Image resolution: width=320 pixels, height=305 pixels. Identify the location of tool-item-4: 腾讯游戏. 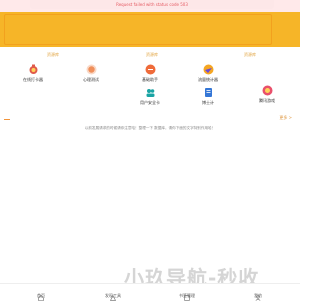
(267, 94).